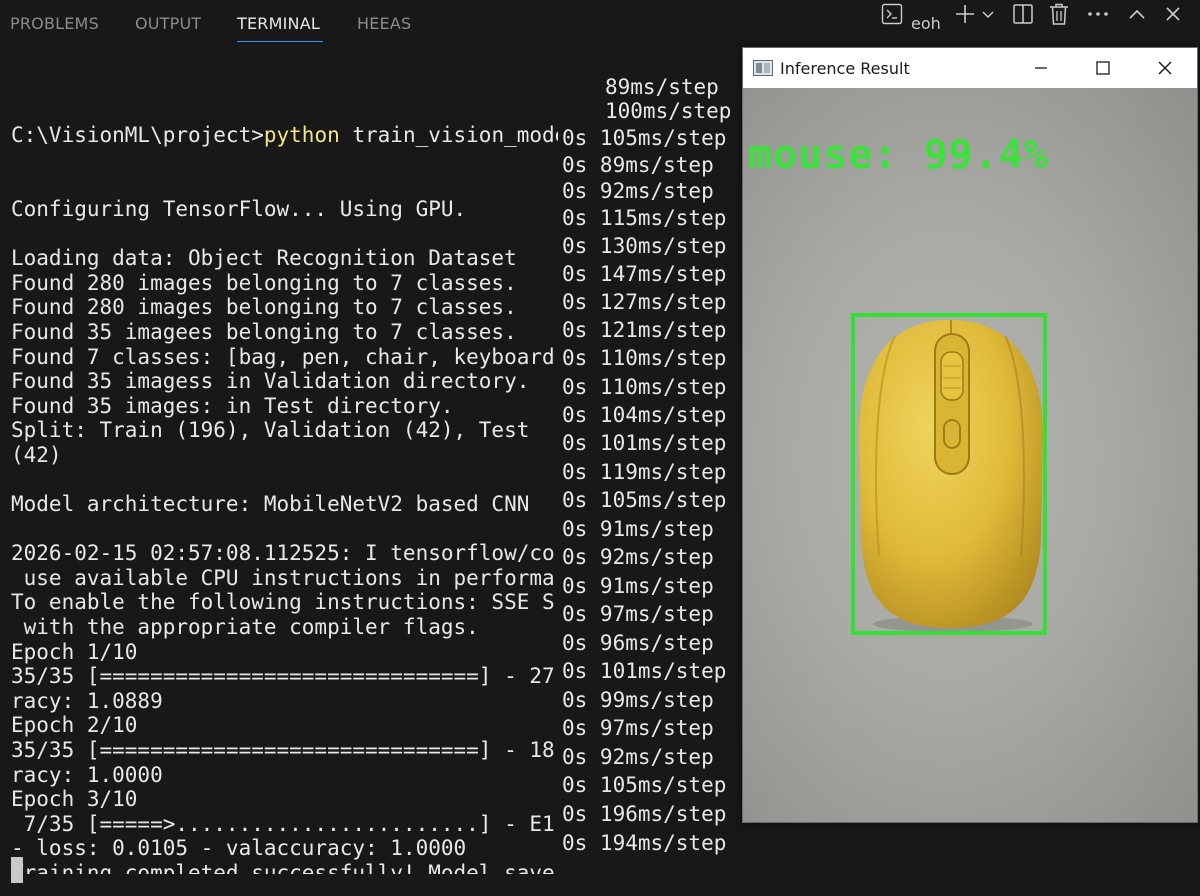 This screenshot has height=896, width=1200. I want to click on window-app-icon, so click(763, 70).